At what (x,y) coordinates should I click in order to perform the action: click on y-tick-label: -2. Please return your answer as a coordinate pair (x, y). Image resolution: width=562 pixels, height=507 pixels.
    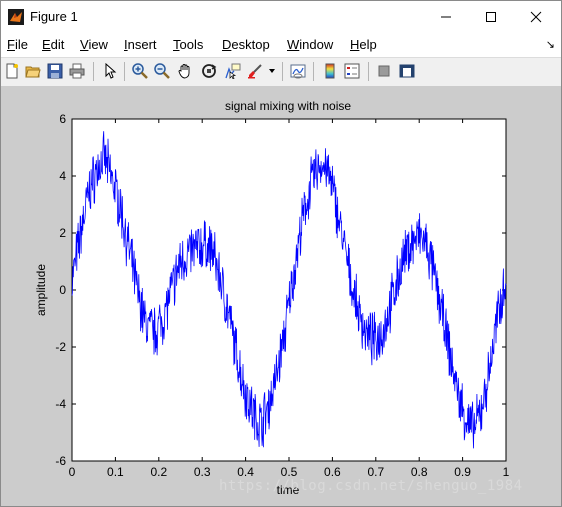
    Looking at the image, I should click on (60, 347).